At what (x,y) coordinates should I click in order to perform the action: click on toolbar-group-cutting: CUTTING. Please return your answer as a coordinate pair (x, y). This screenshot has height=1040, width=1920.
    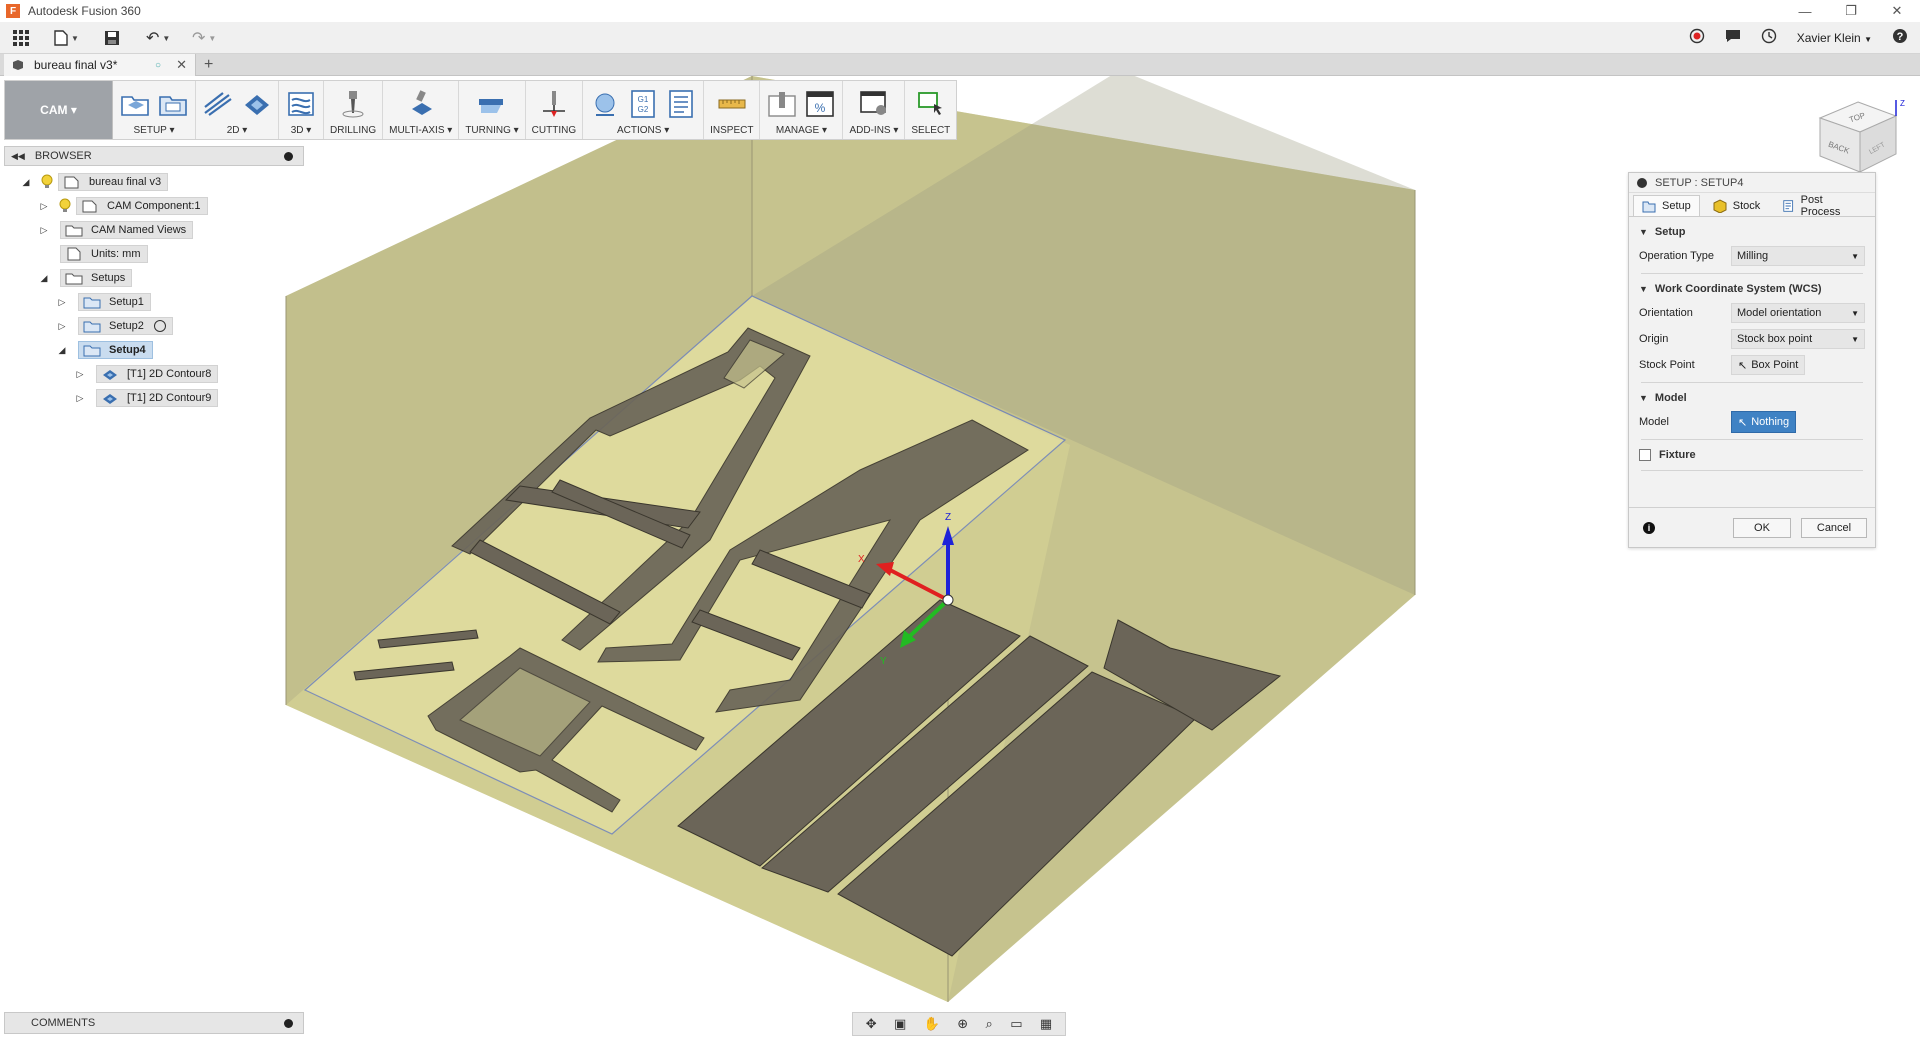
    Looking at the image, I should click on (555, 110).